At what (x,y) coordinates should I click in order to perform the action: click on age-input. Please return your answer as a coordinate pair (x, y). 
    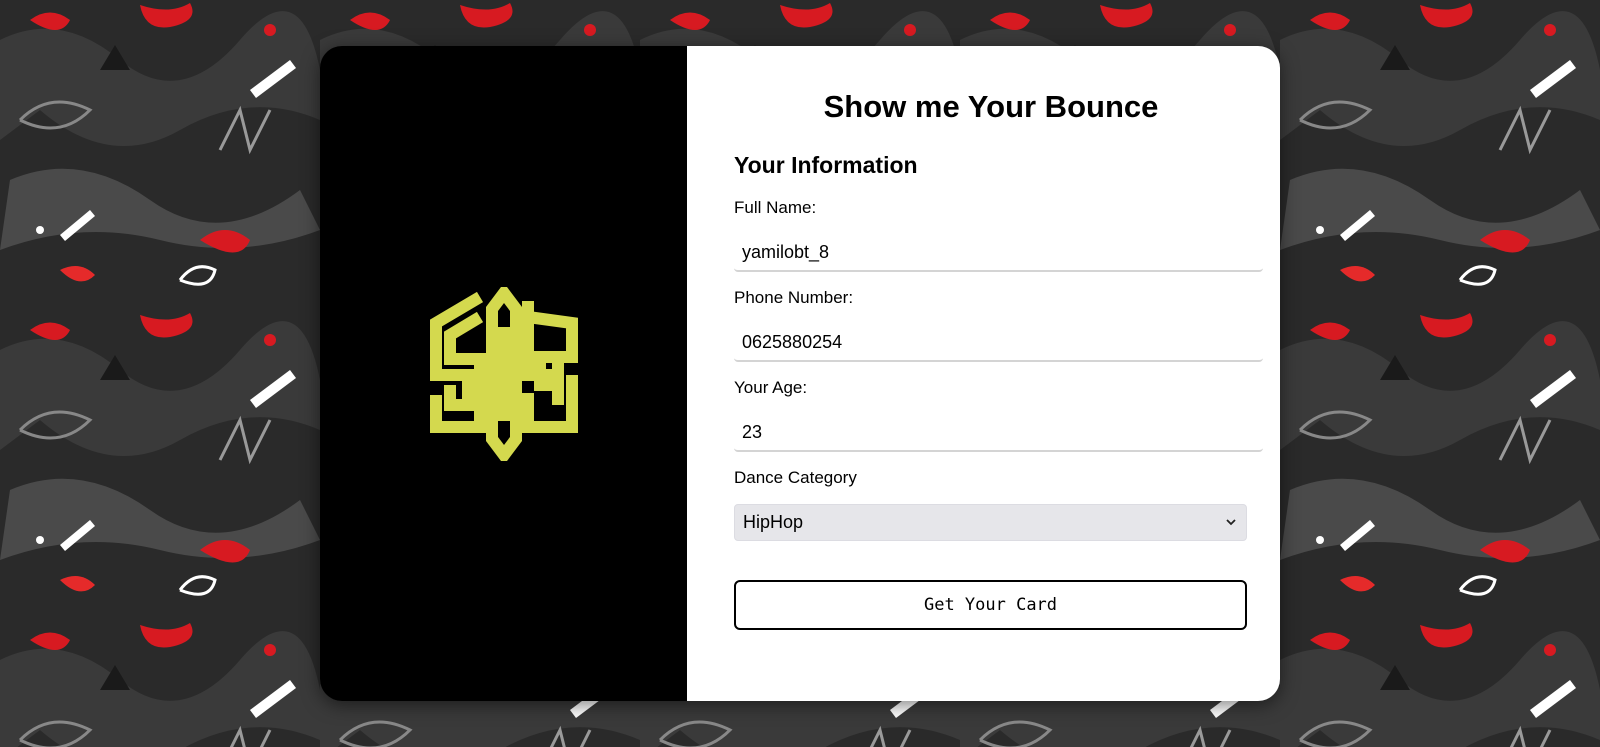
    Looking at the image, I should click on (998, 433).